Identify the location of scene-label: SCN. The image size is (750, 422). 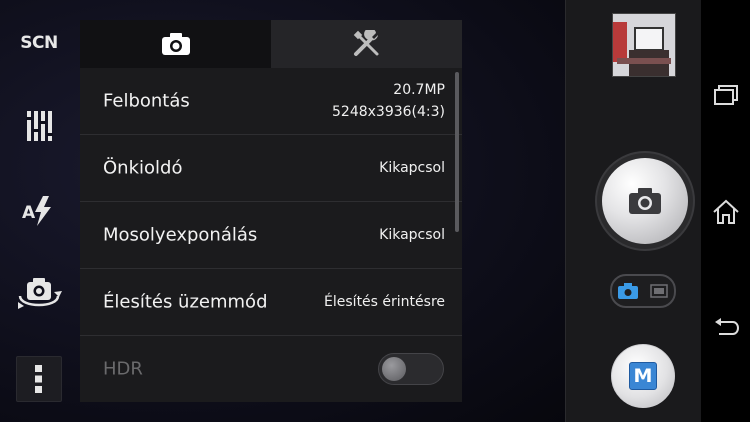
(39, 43).